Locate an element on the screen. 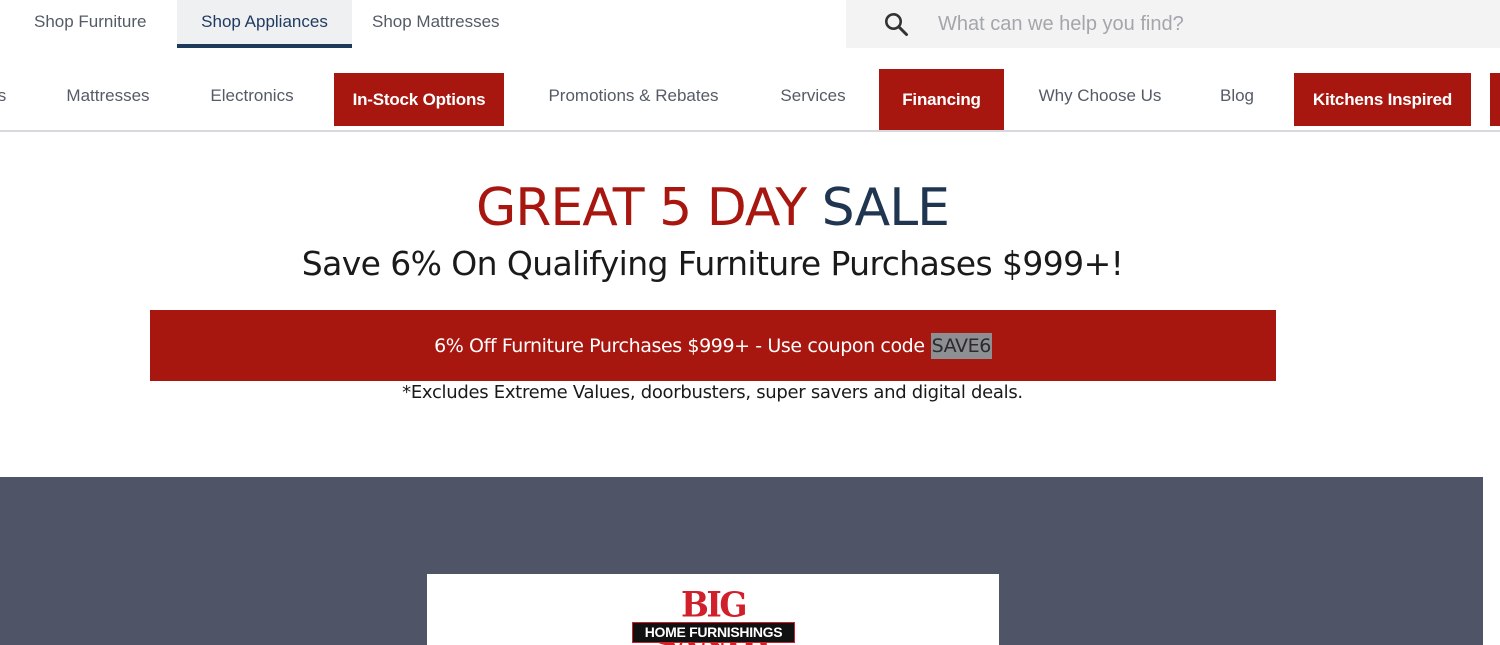 This screenshot has height=645, width=1500. nav-item-mattresses: Mattresses is located at coordinates (108, 96).